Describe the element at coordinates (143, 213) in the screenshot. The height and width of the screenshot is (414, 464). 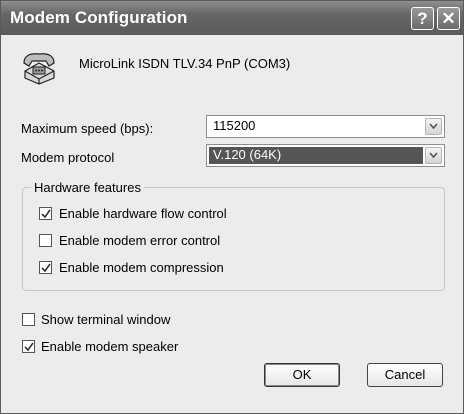
I see `hardware-flow-control-label: Enable hardware flow control` at that location.